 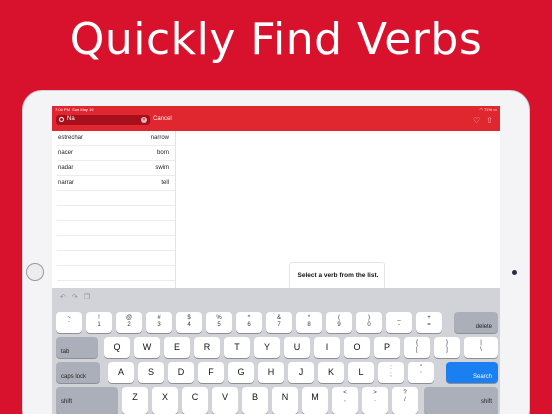 What do you see at coordinates (78, 372) in the screenshot?
I see `caps-lock-key: caps lock` at bounding box center [78, 372].